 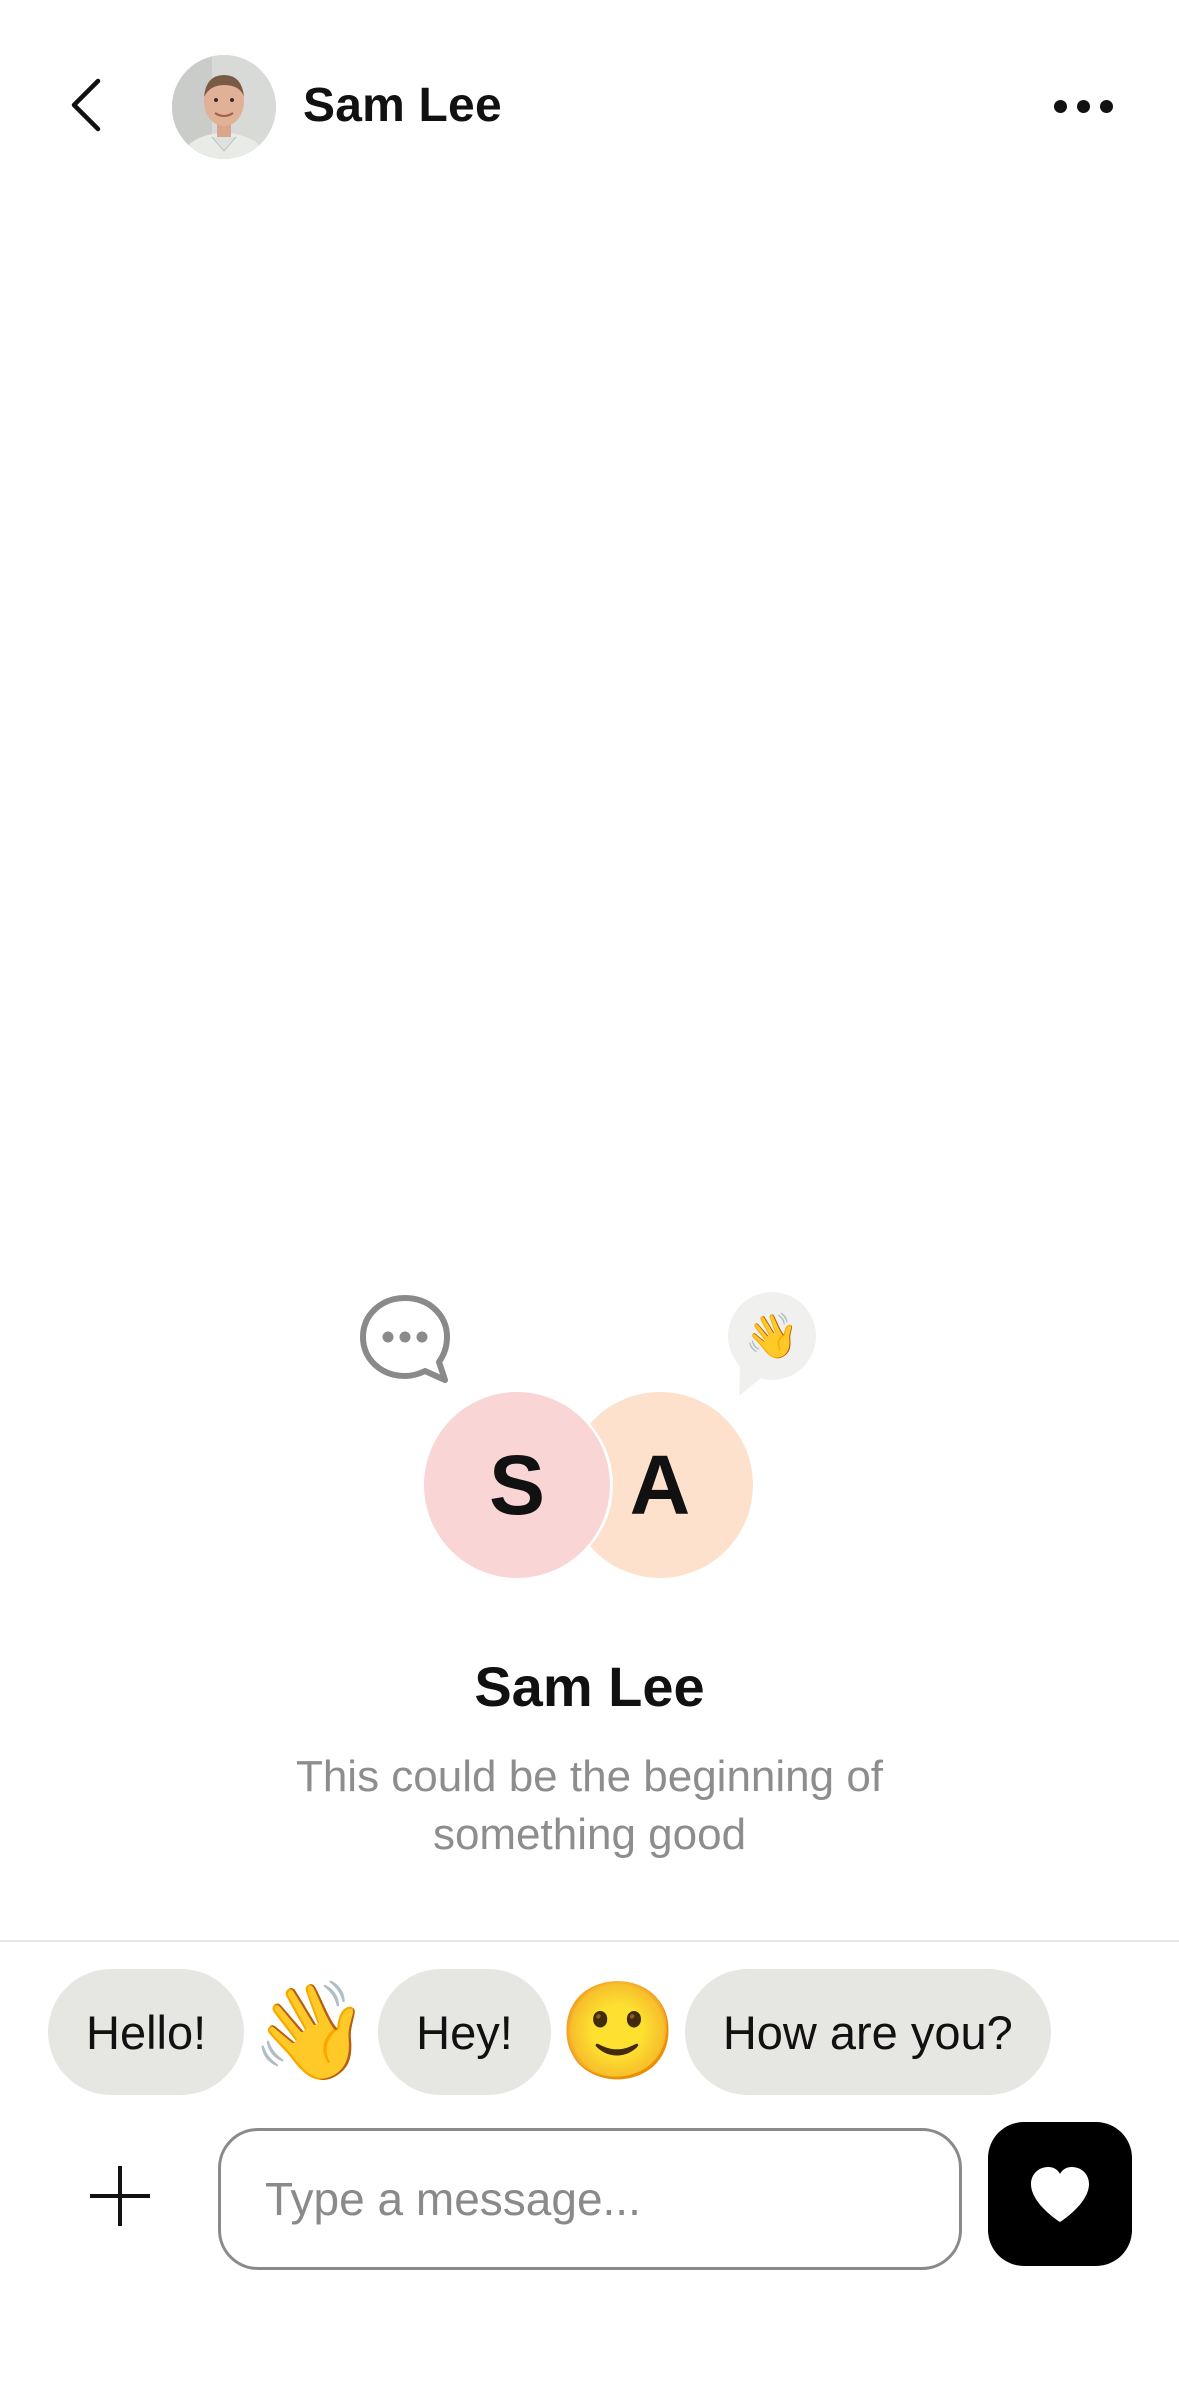 I want to click on profile-photo, so click(x=224, y=107).